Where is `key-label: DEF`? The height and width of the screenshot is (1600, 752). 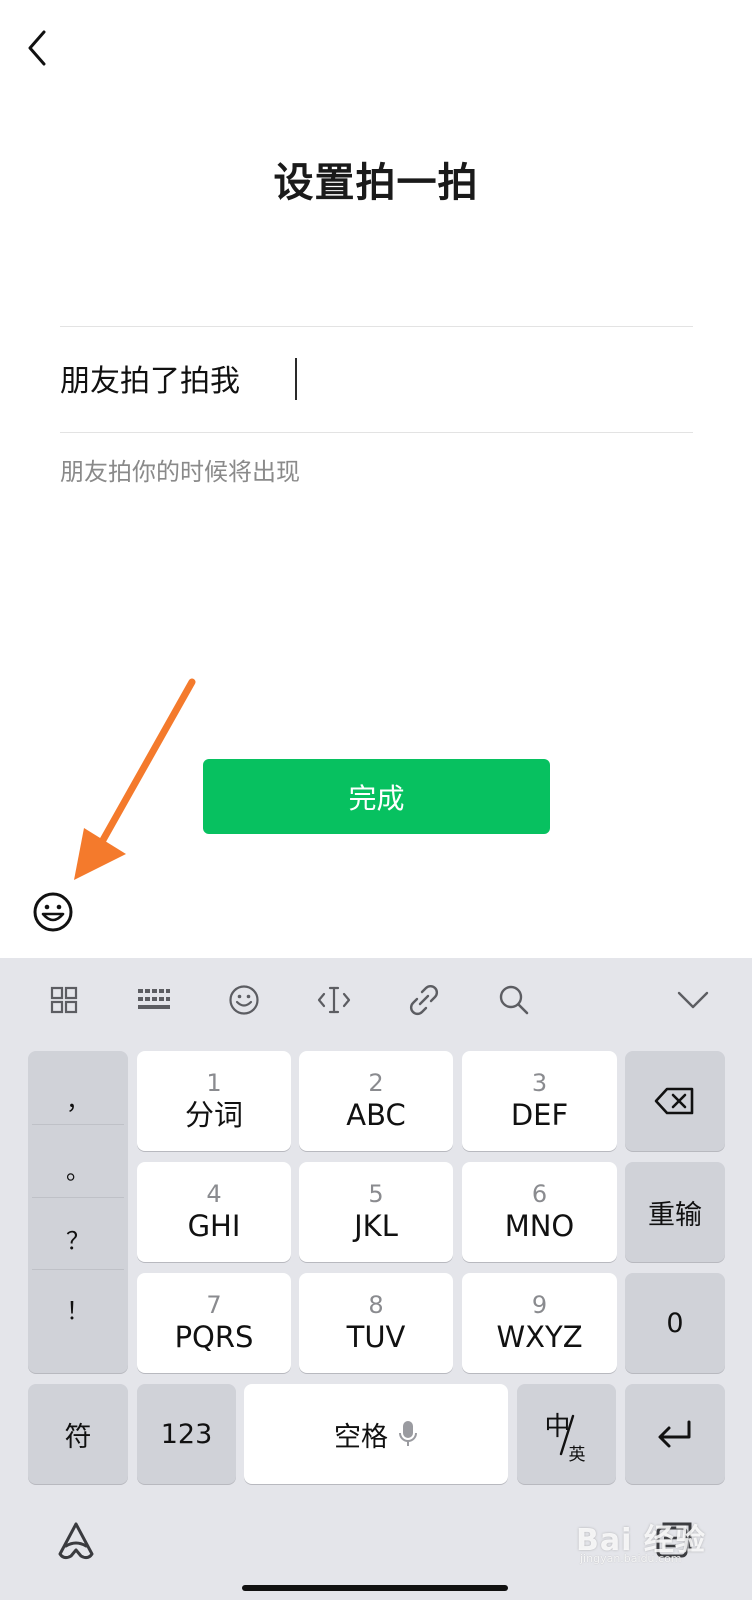 key-label: DEF is located at coordinates (539, 1115).